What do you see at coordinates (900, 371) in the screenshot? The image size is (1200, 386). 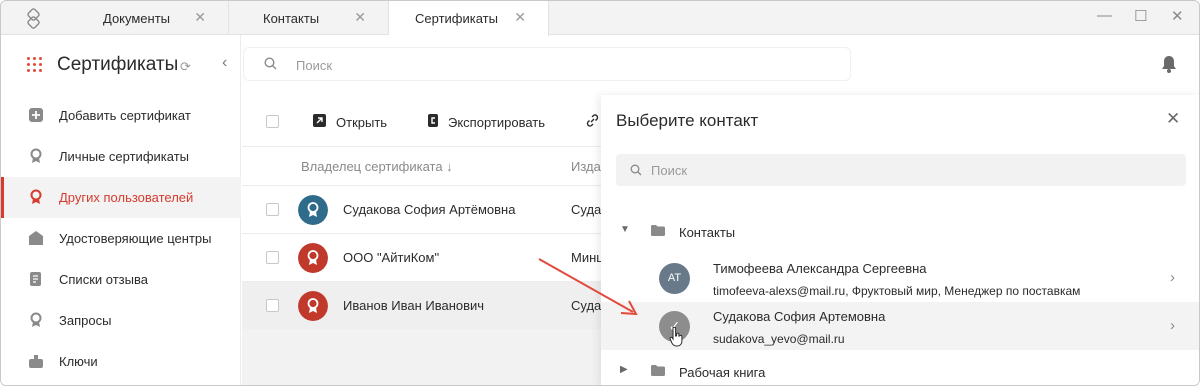 I see `group-workbook: ▶ Рабочая книга` at bounding box center [900, 371].